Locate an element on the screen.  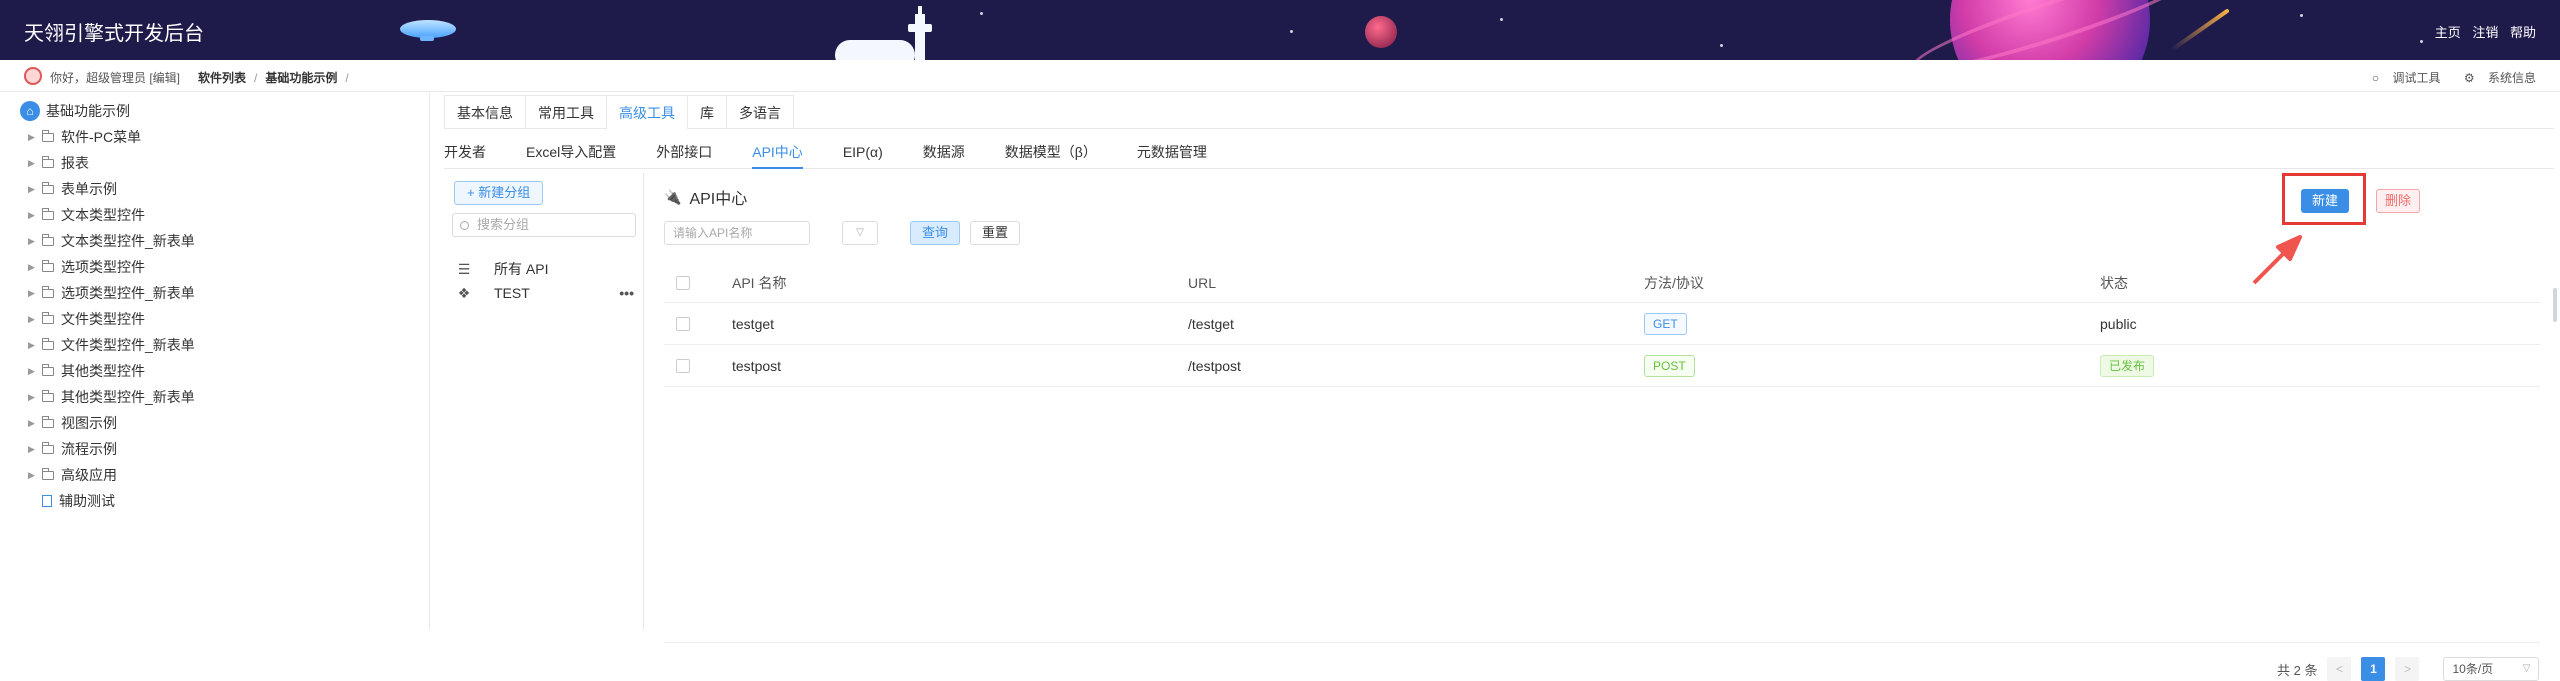
tree-root-label: 基础功能示例 is located at coordinates (88, 111).